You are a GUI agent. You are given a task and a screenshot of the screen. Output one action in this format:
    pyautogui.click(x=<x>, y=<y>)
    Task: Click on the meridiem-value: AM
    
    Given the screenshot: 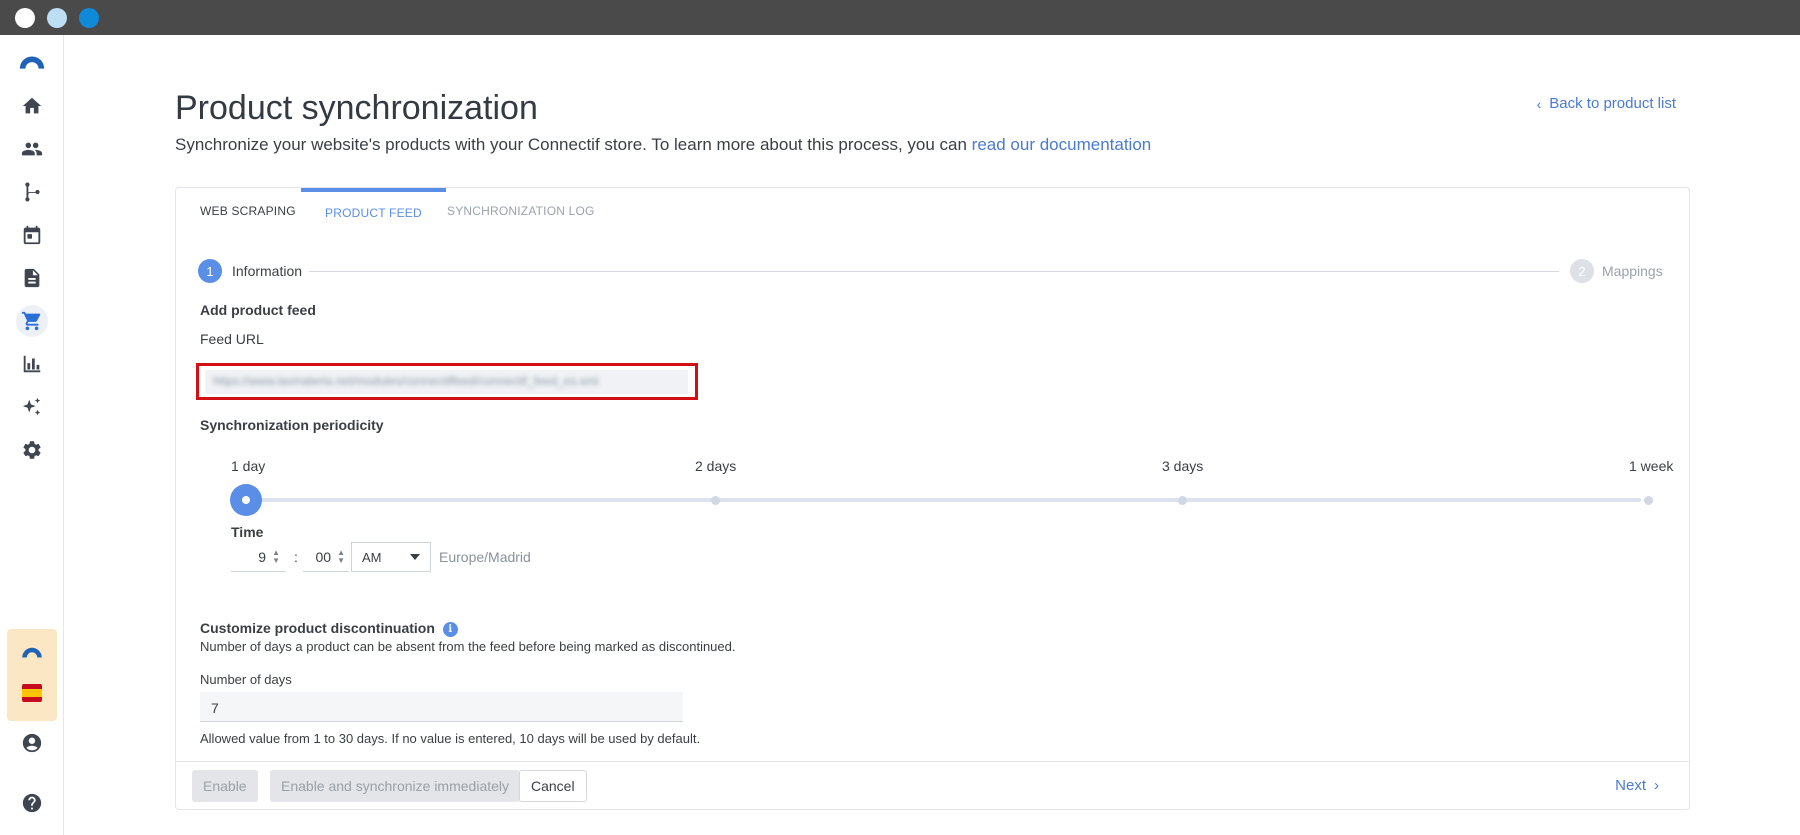 What is the action you would take?
    pyautogui.click(x=372, y=557)
    